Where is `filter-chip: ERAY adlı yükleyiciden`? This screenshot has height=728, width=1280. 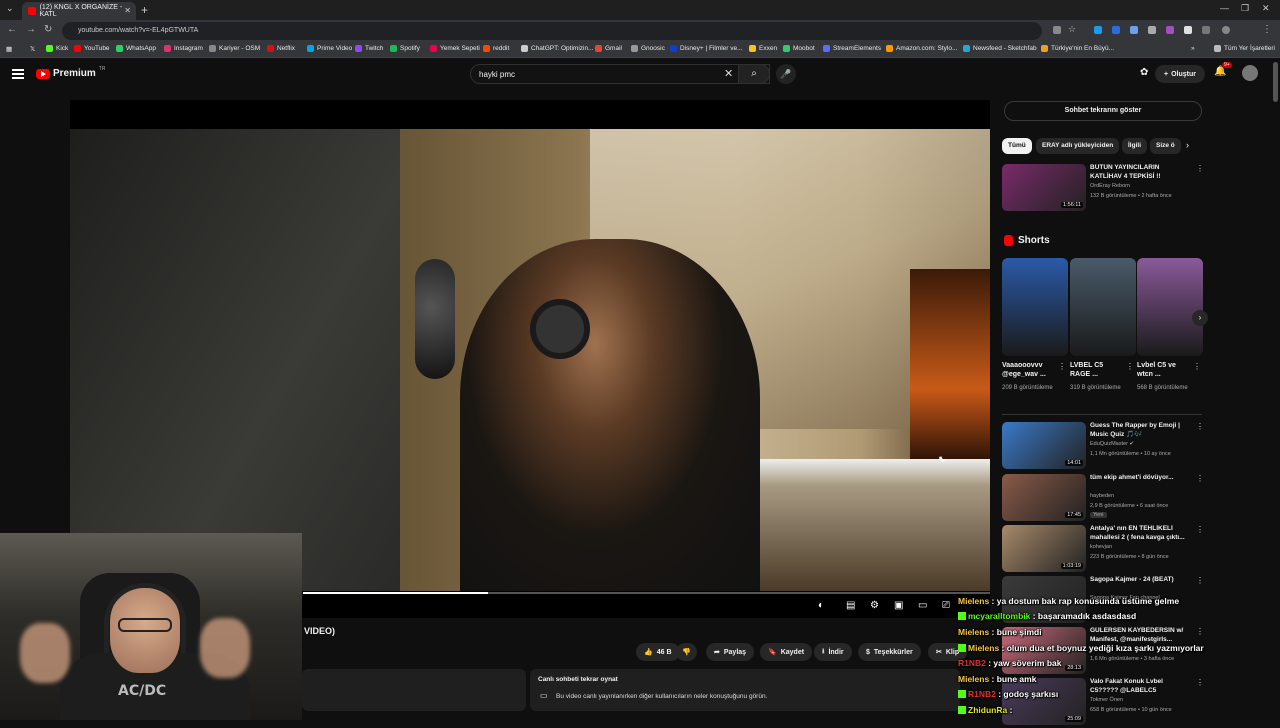 filter-chip: ERAY adlı yükleyiciden is located at coordinates (1078, 146).